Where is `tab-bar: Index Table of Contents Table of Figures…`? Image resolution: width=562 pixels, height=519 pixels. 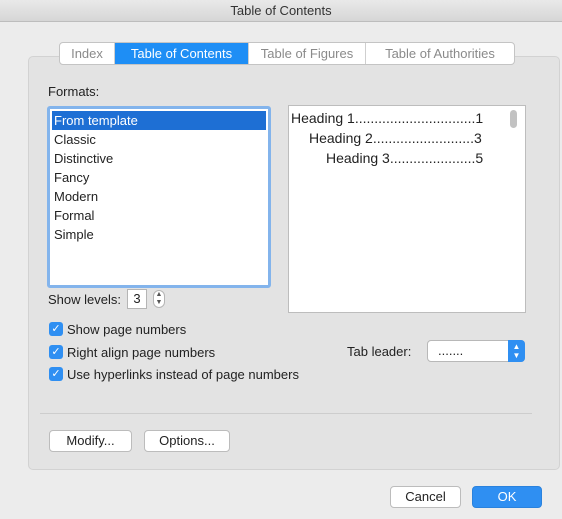 tab-bar: Index Table of Contents Table of Figures… is located at coordinates (287, 53).